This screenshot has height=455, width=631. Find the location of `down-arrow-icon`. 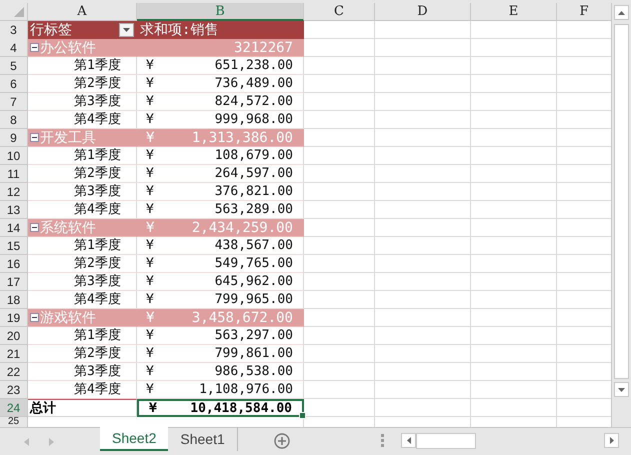

down-arrow-icon is located at coordinates (621, 390).